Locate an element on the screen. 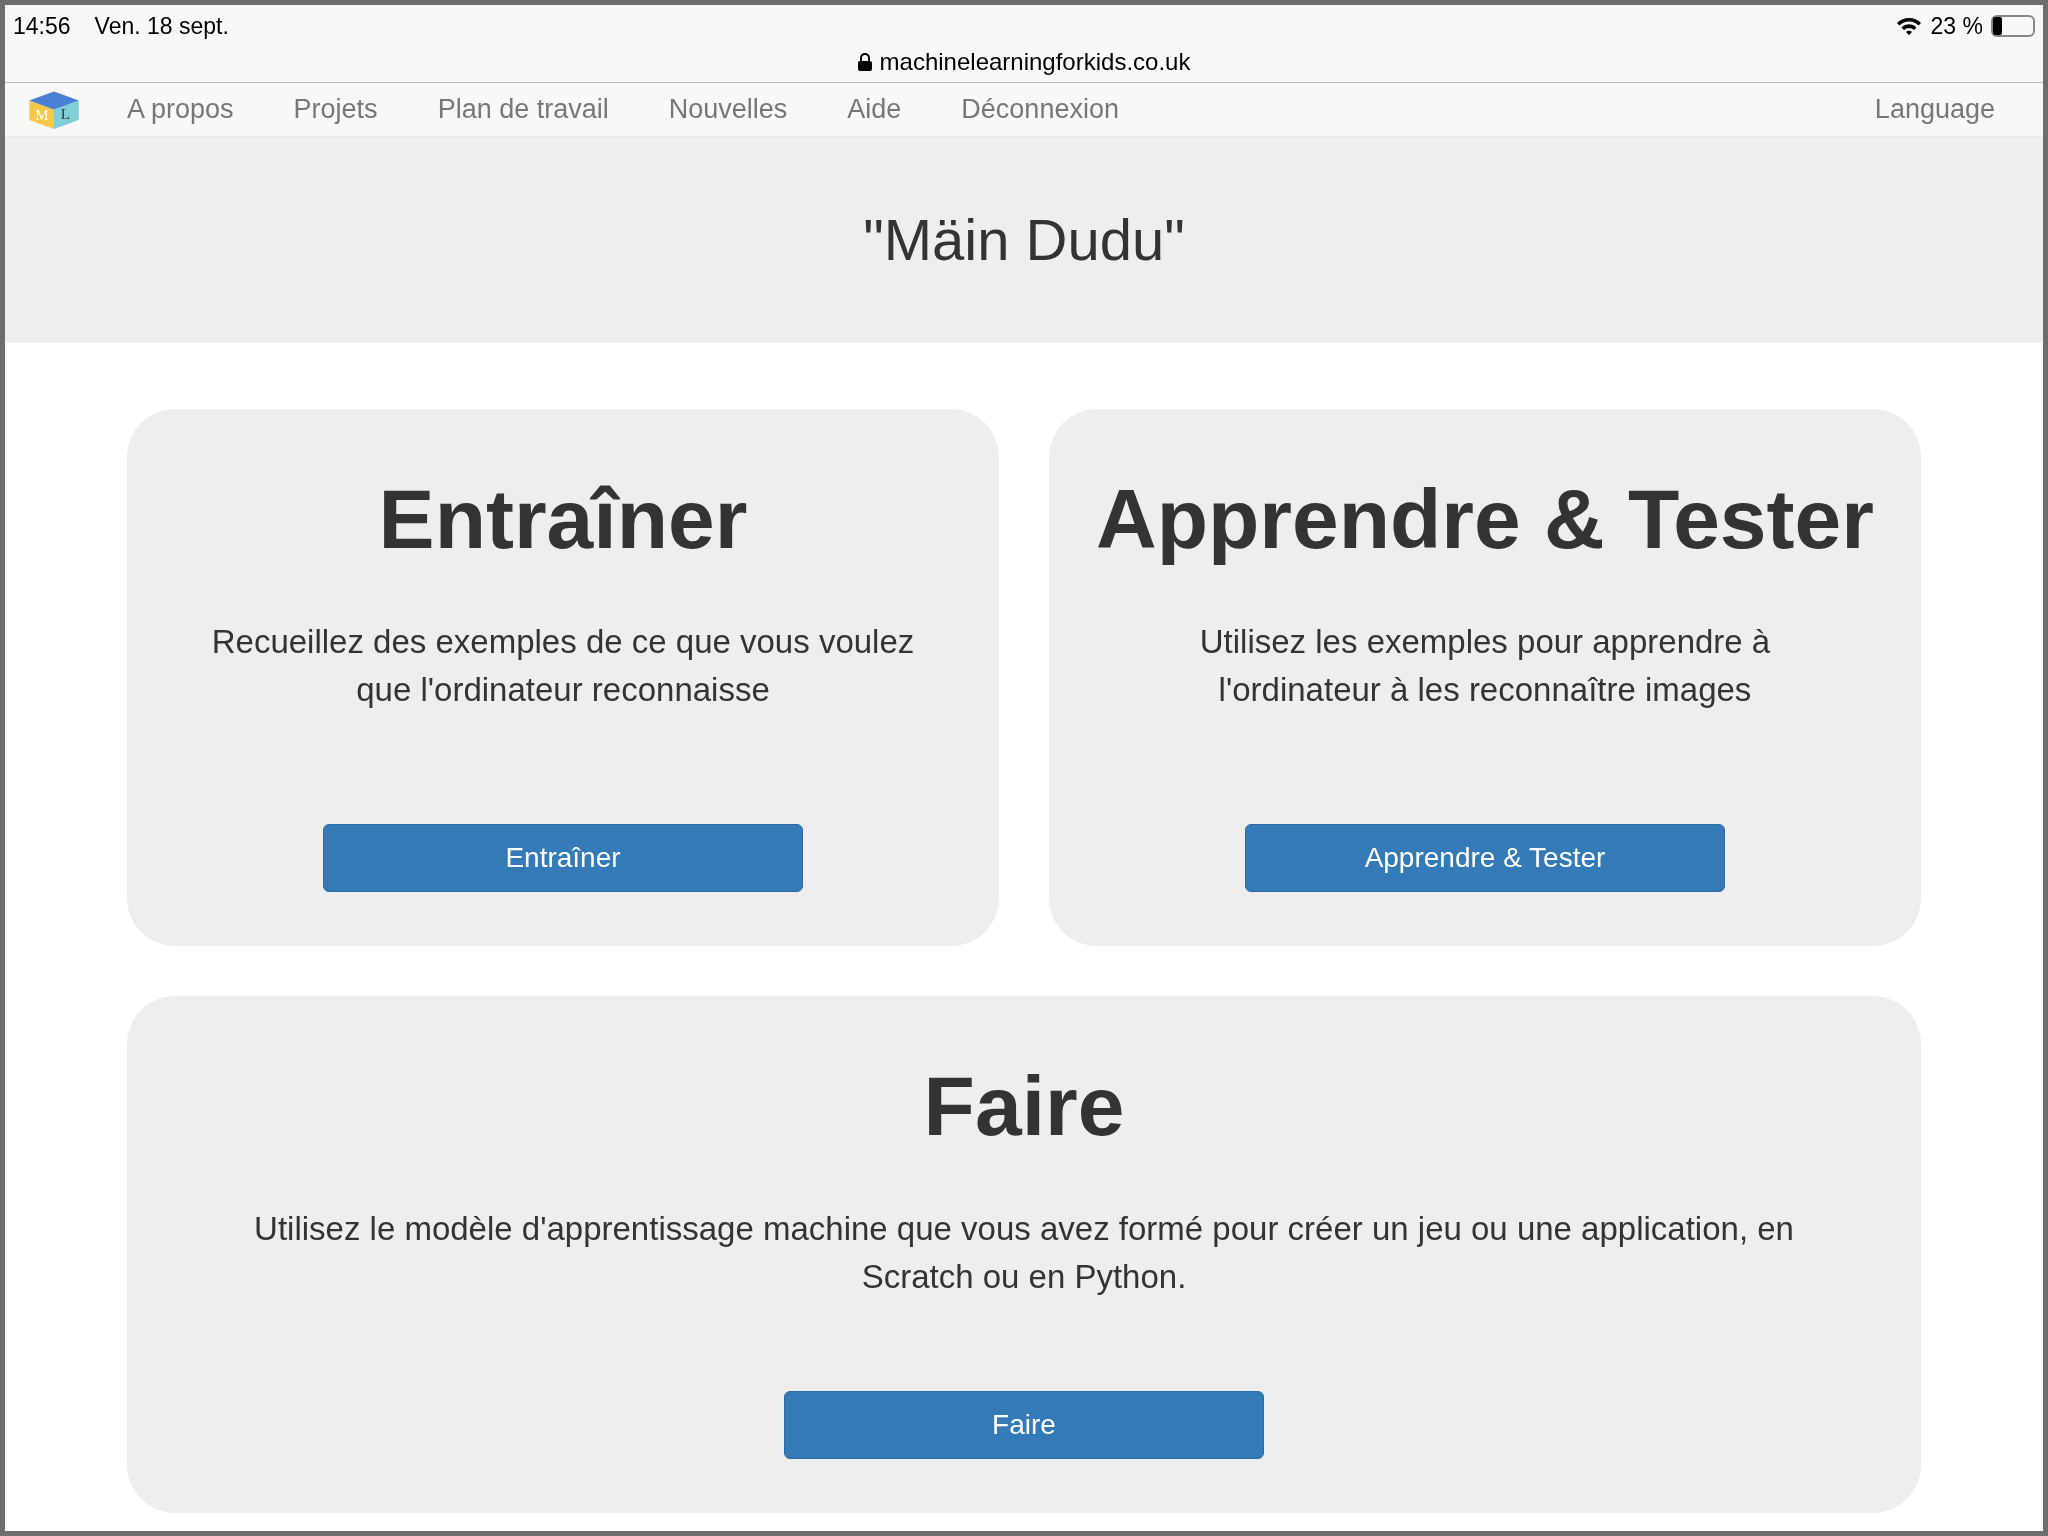 The height and width of the screenshot is (1536, 2048). card-title: Faire is located at coordinates (1024, 1106).